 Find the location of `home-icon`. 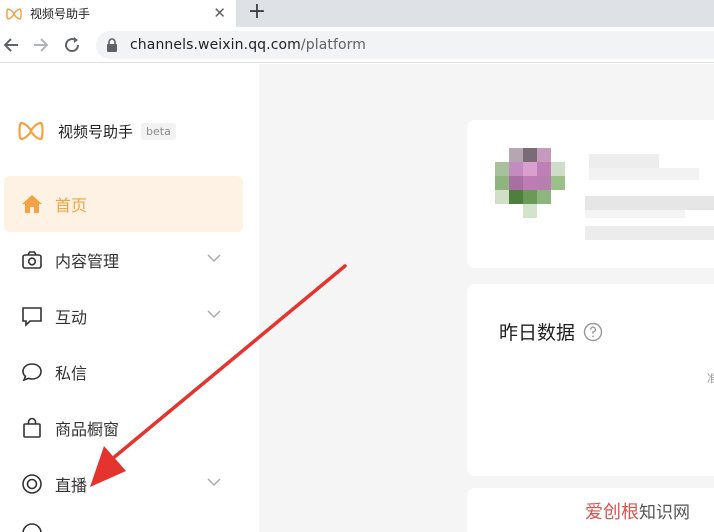

home-icon is located at coordinates (32, 204).